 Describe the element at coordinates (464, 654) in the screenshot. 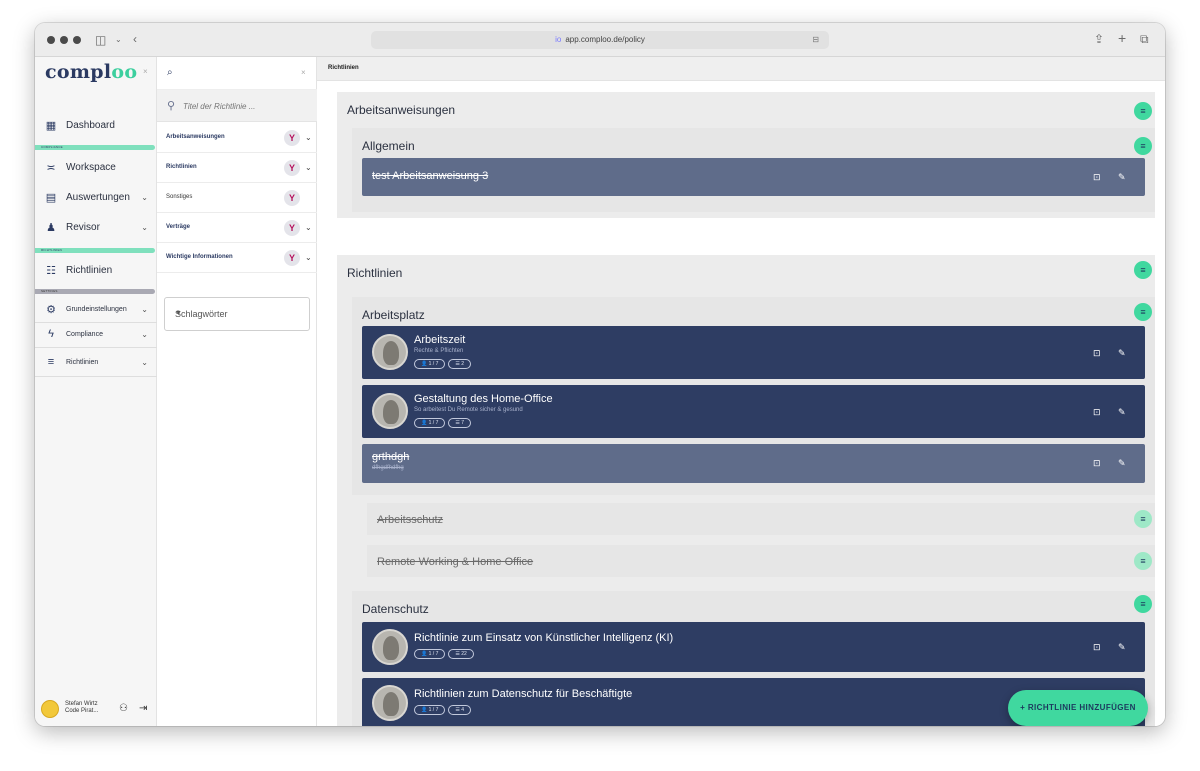

I see `pages-count: 22` at that location.